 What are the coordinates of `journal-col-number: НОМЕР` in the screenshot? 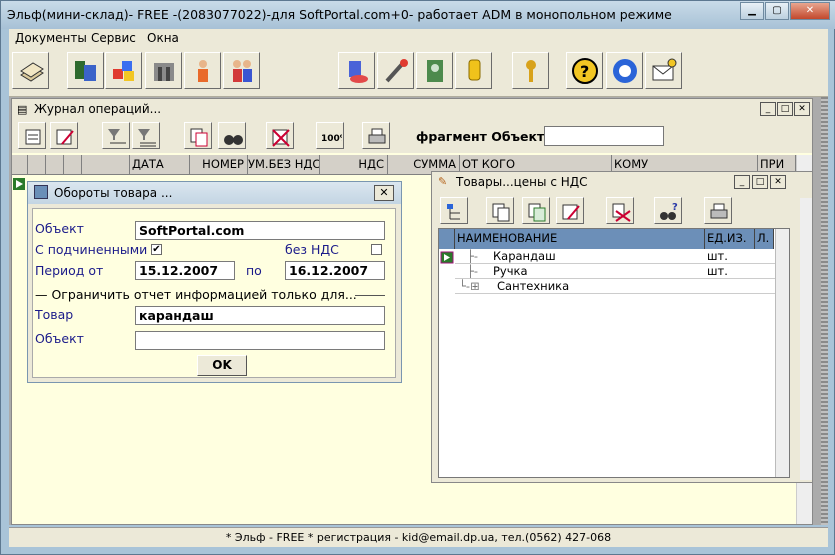 It's located at (219, 165).